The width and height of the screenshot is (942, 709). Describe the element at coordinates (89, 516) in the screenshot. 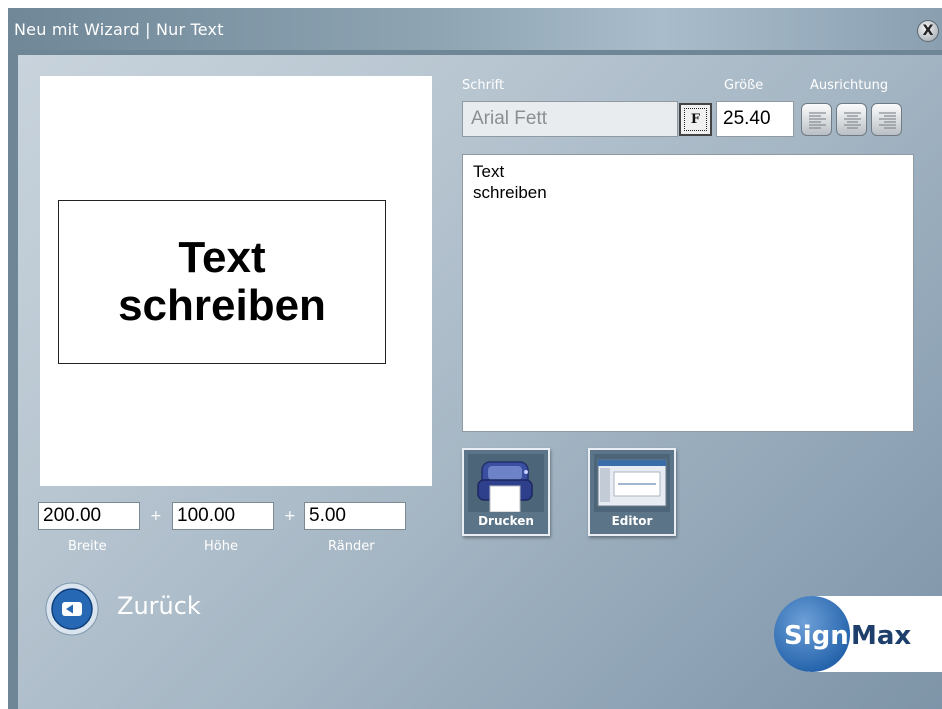

I see `width-input: 200.00` at that location.